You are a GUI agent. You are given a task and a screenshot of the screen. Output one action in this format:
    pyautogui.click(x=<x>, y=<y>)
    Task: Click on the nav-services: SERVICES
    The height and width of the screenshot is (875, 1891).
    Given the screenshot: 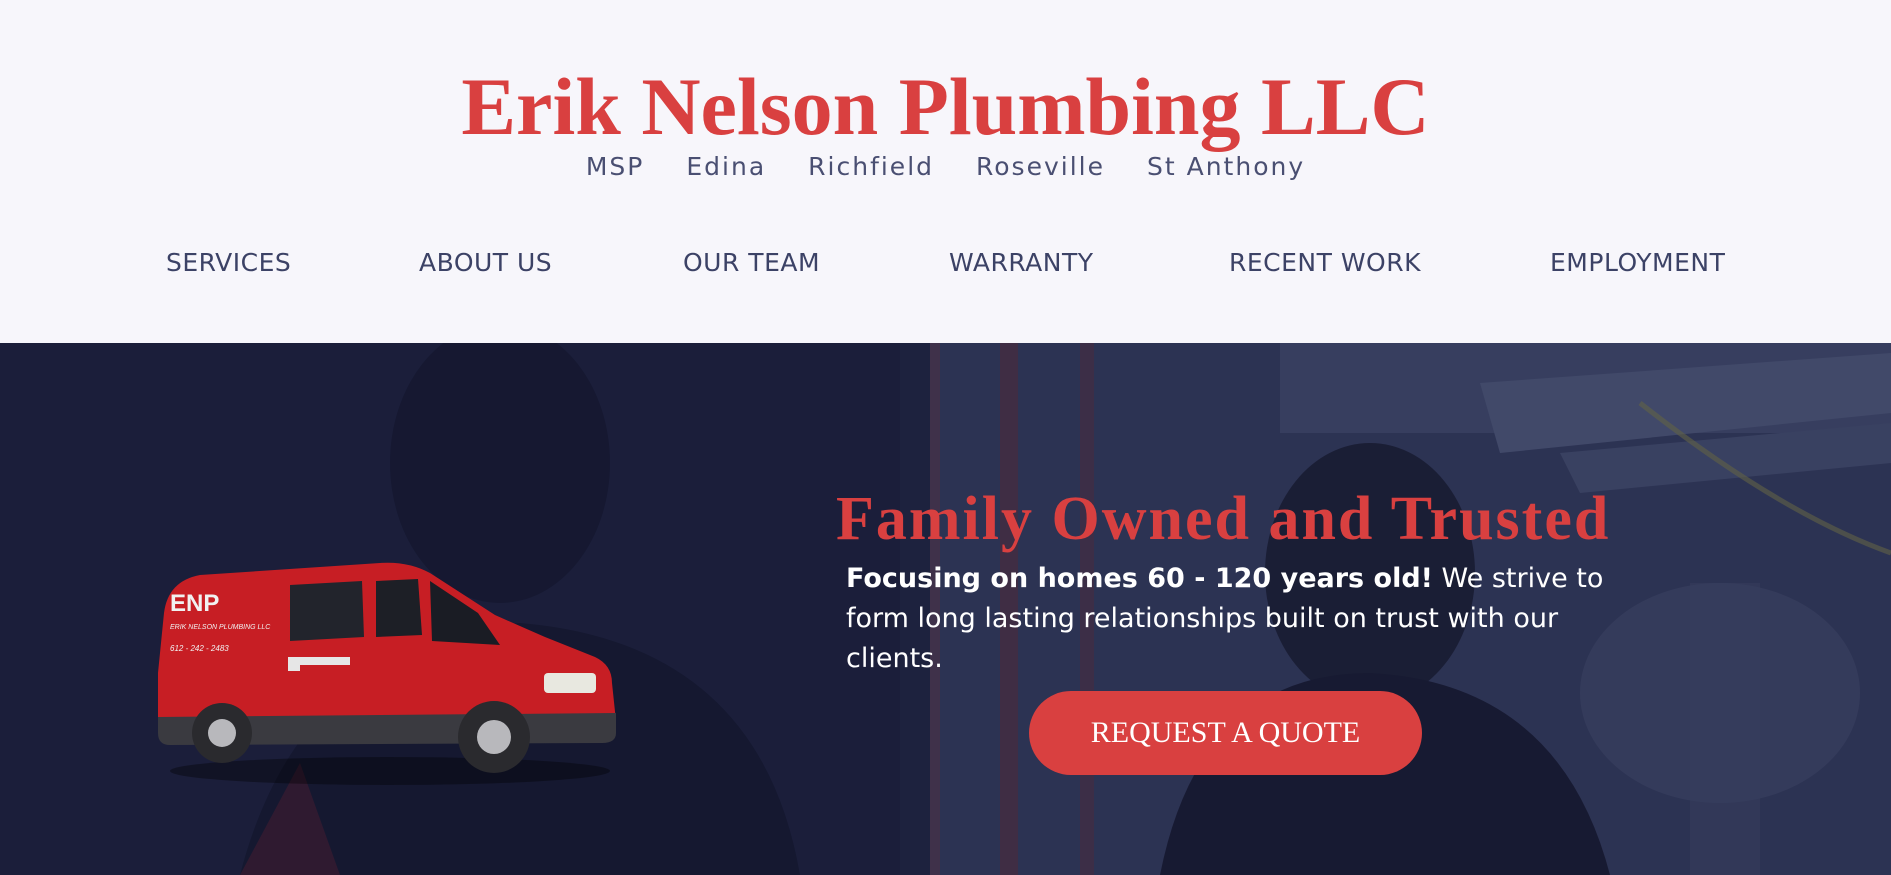 What is the action you would take?
    pyautogui.click(x=228, y=262)
    